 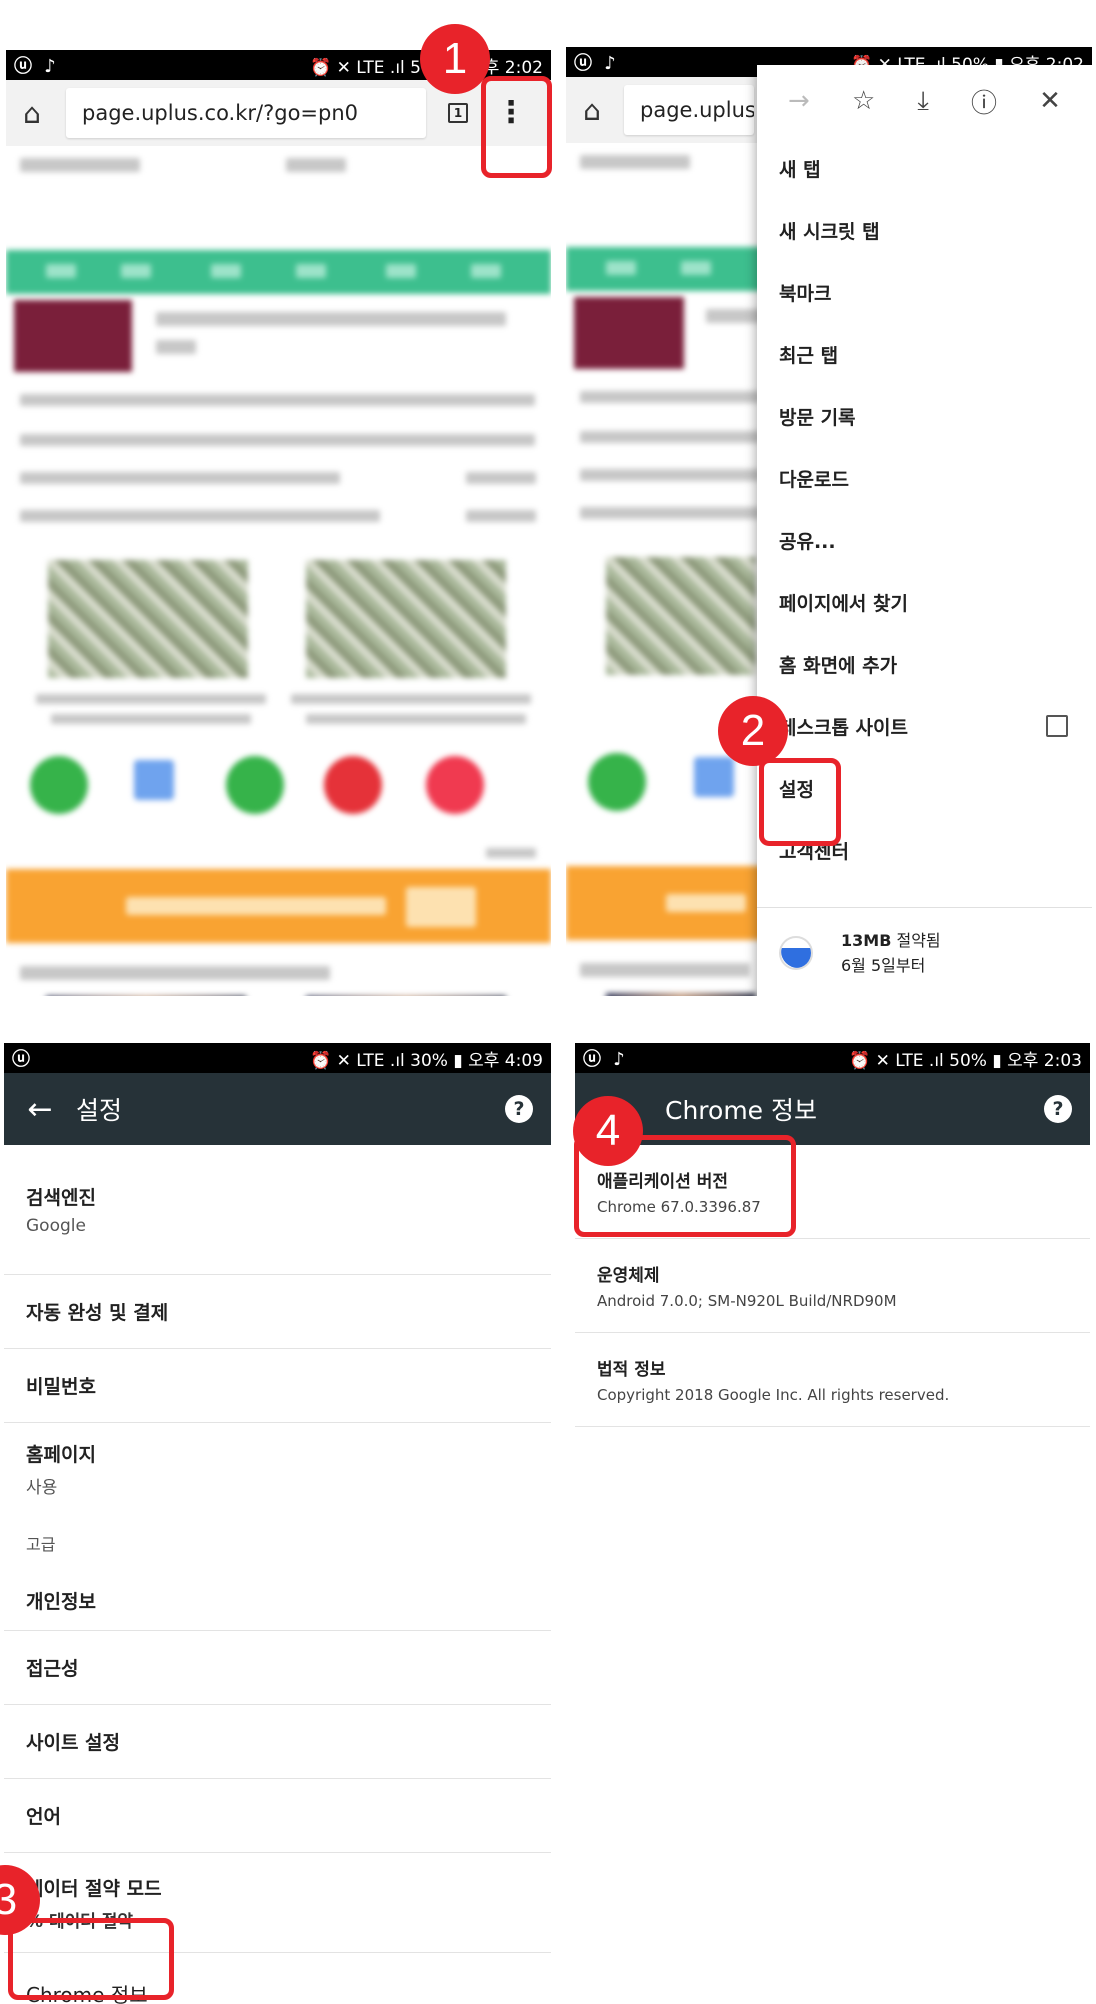 I want to click on menu-item-label: 새 시크릿 탭, so click(x=829, y=231).